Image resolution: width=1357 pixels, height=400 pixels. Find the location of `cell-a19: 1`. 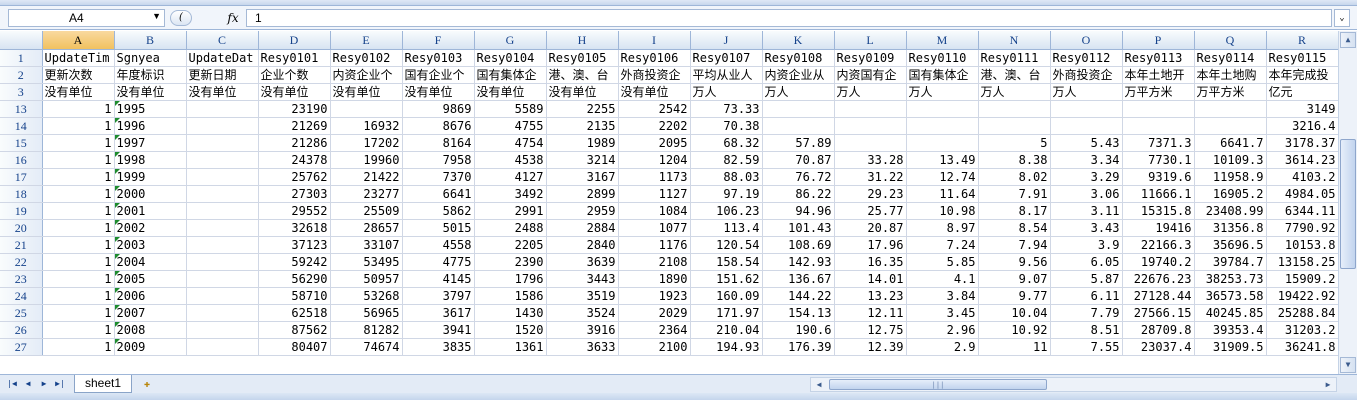

cell-a19: 1 is located at coordinates (78, 211).